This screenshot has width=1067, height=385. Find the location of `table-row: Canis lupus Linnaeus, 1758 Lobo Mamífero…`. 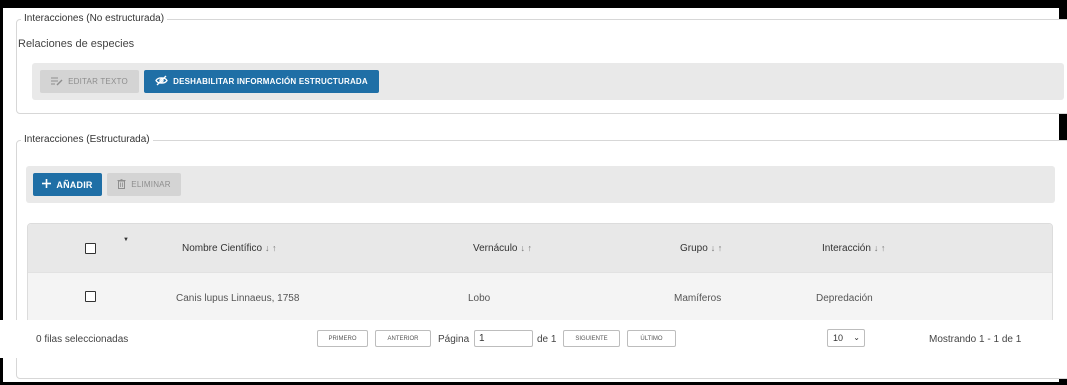

table-row: Canis lupus Linnaeus, 1758 Lobo Mamífero… is located at coordinates (540, 296).